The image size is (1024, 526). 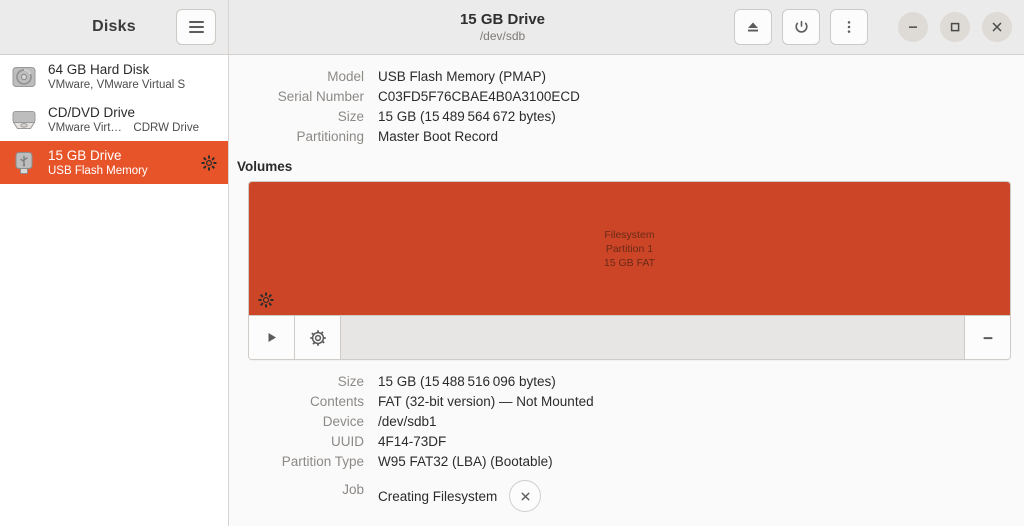 What do you see at coordinates (98, 170) in the screenshot?
I see `sidebar-item-subtitle: USB Flash Memory` at bounding box center [98, 170].